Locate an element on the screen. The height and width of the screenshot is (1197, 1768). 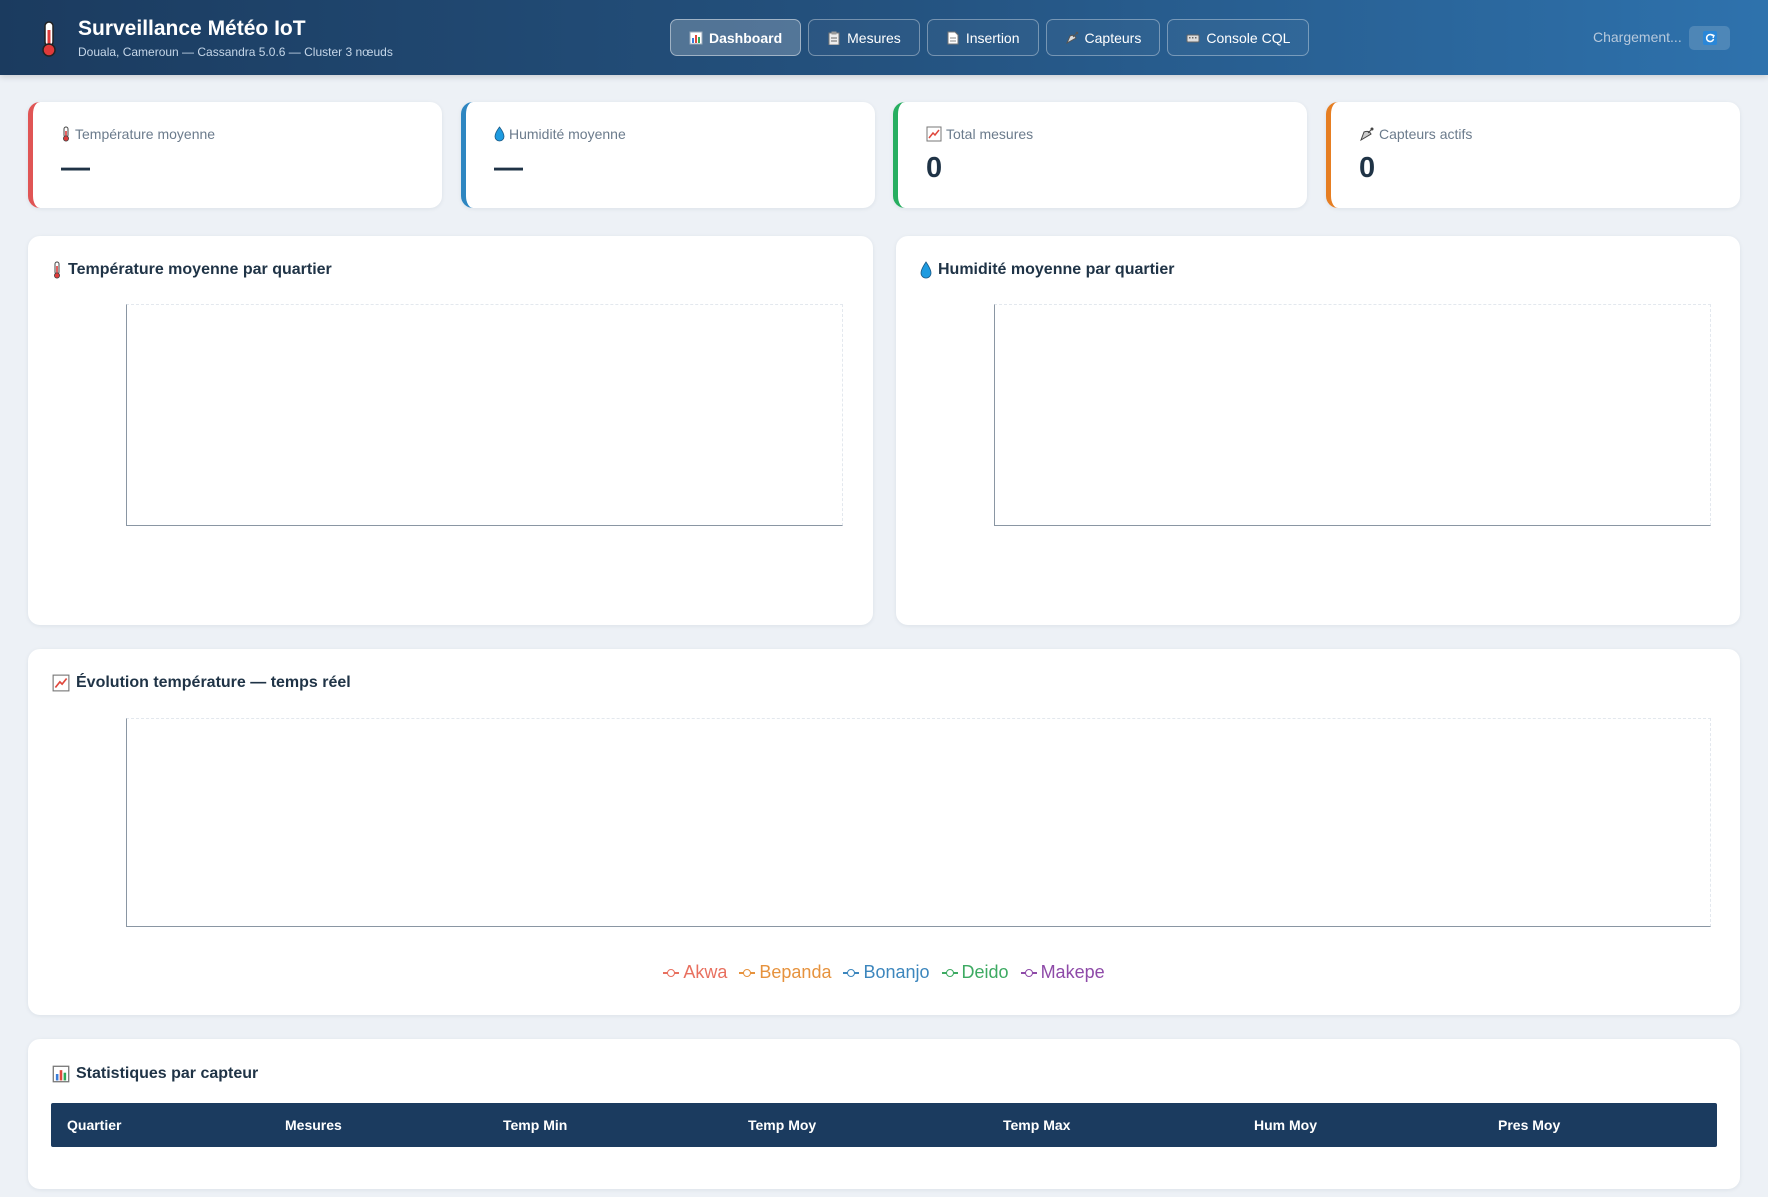
legend-item-makepe: Makepe is located at coordinates (1062, 972).